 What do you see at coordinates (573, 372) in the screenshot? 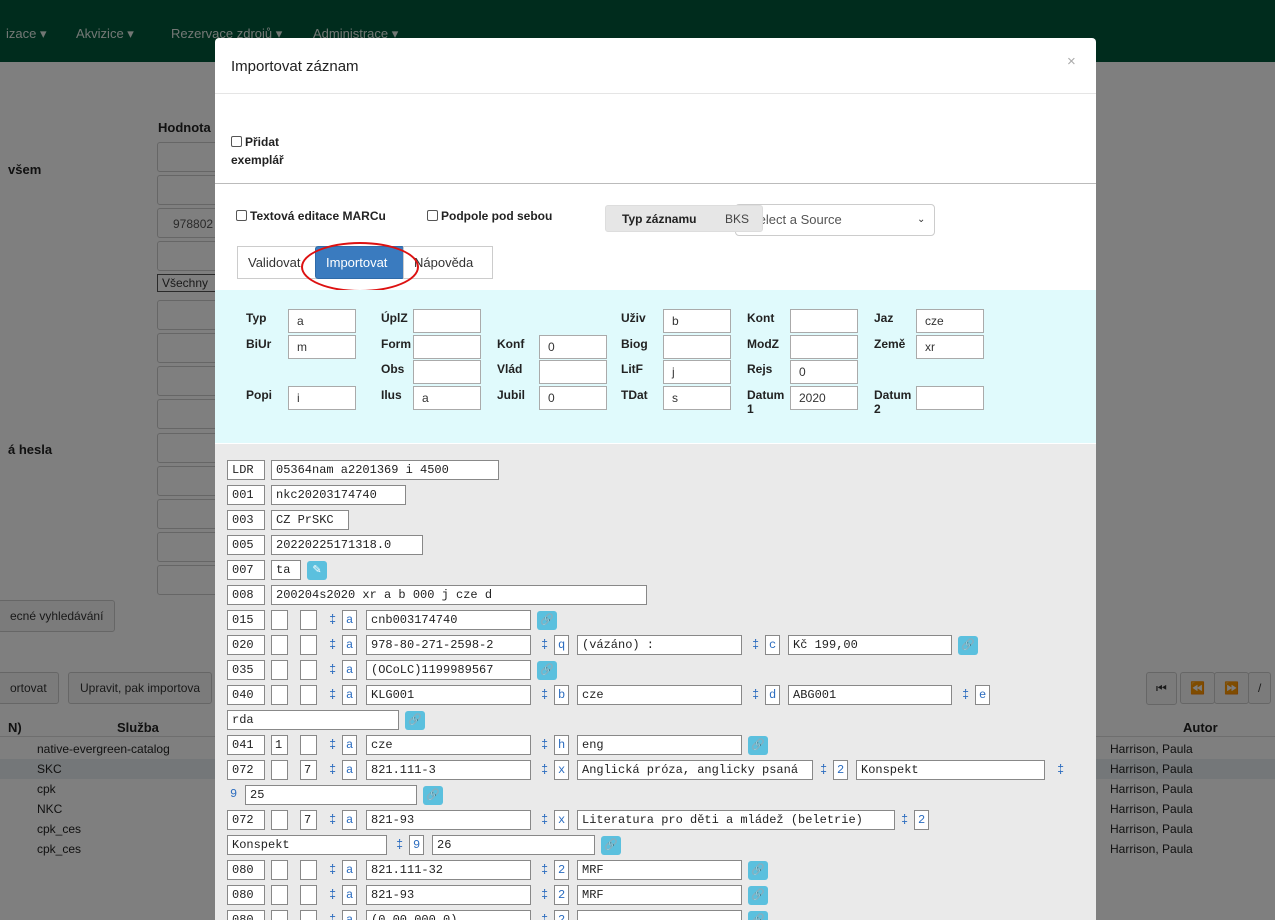
I see `field-input-vlad` at bounding box center [573, 372].